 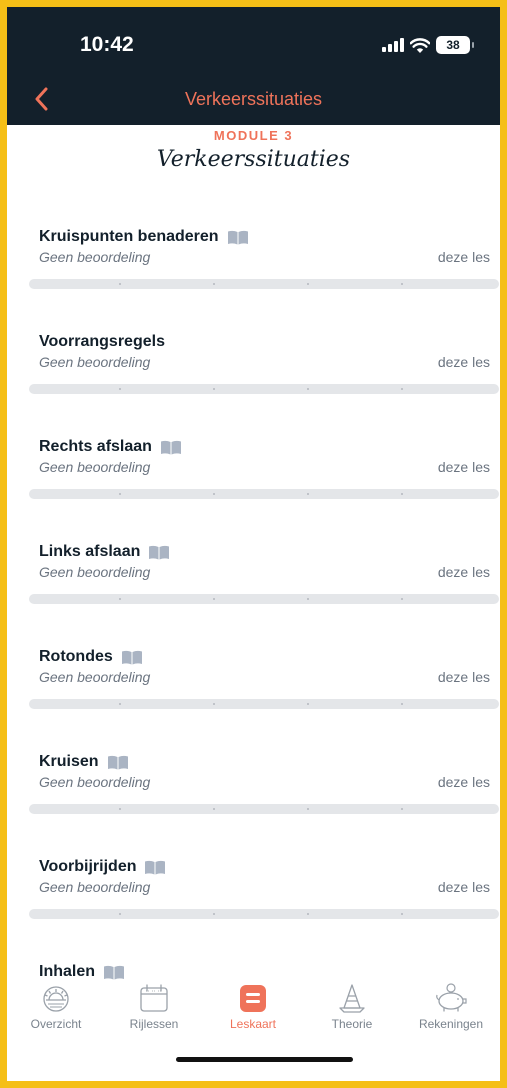 I want to click on tab-label: Rijlessen, so click(x=154, y=1024).